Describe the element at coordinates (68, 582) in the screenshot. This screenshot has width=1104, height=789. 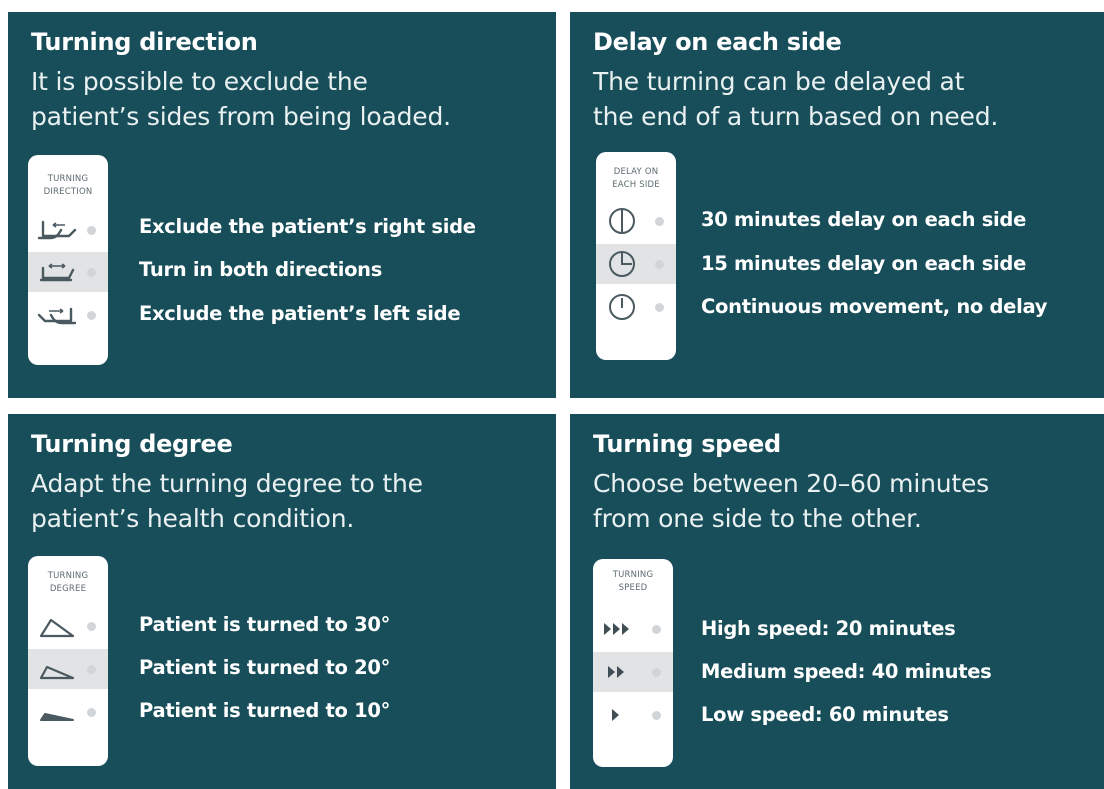
I see `control-header: TURNING DEGREE` at that location.